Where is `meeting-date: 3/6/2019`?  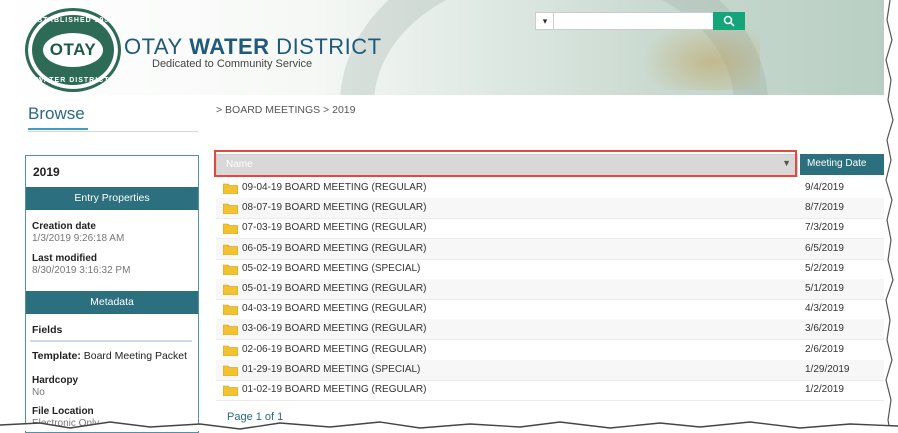 meeting-date: 3/6/2019 is located at coordinates (824, 329).